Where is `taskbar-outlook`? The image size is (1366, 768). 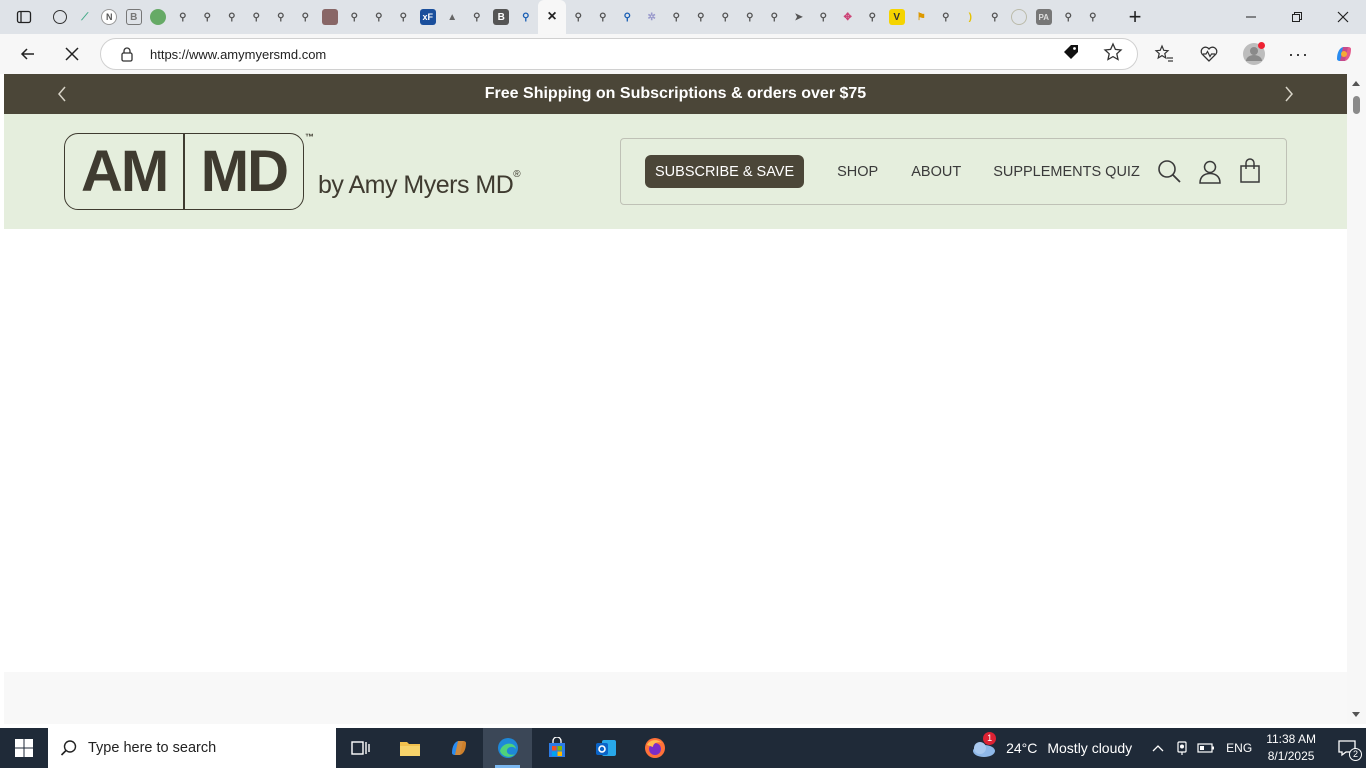
taskbar-outlook is located at coordinates (605, 748).